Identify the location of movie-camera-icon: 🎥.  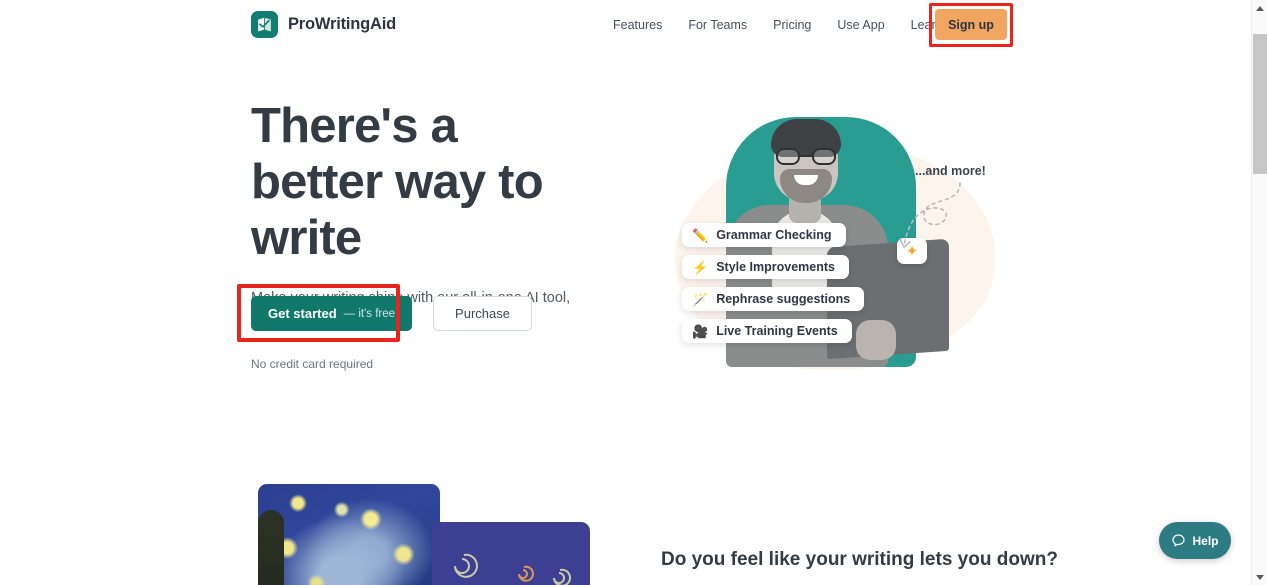
(700, 331).